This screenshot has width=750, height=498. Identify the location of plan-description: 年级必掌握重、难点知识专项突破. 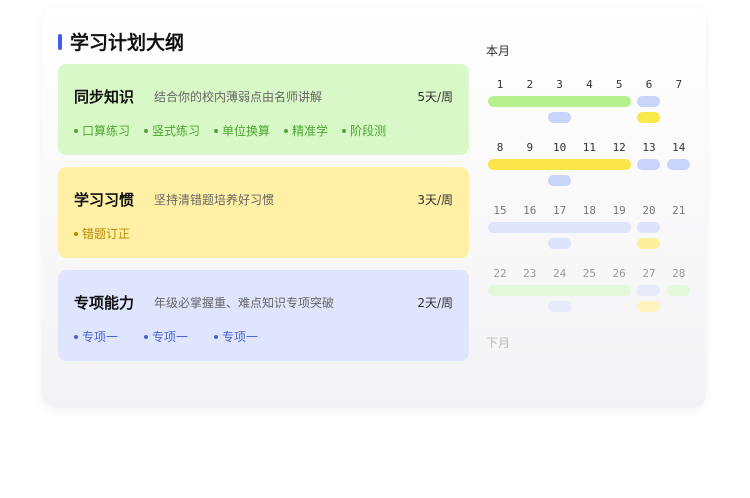
(244, 303).